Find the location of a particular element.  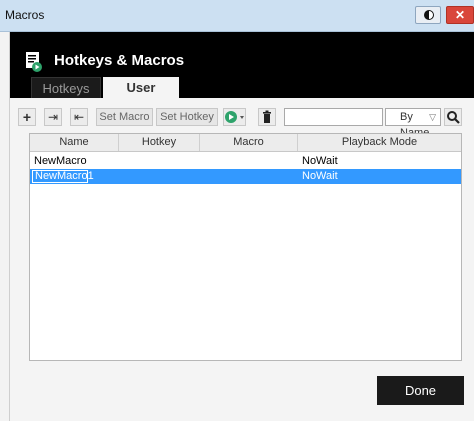

play-icon is located at coordinates (234, 117).